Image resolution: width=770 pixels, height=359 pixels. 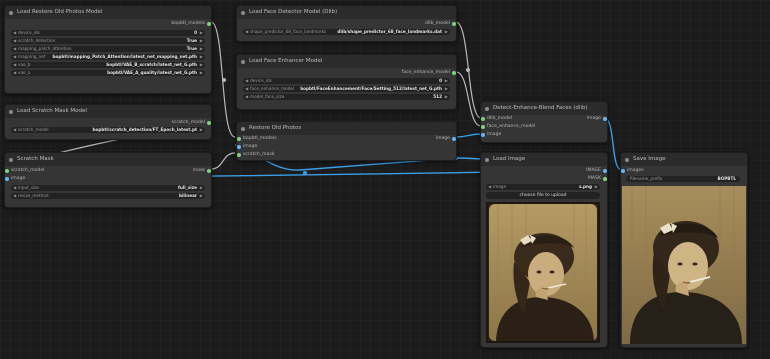 I want to click on node-title: Load Scratch Mask Model, so click(x=108, y=111).